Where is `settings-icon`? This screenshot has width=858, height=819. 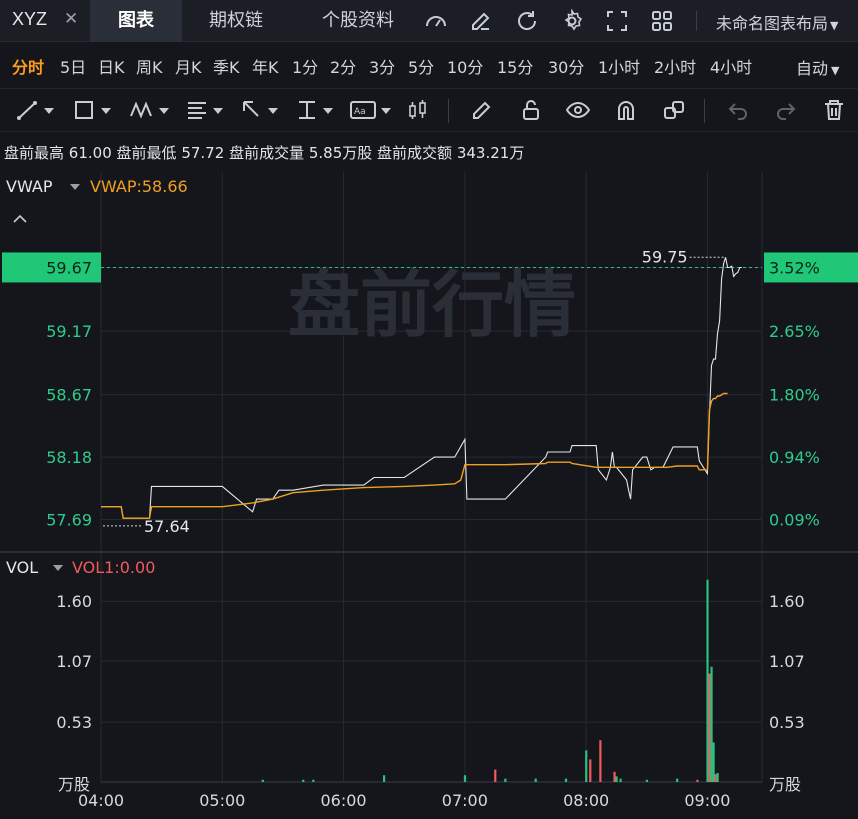
settings-icon is located at coordinates (572, 21).